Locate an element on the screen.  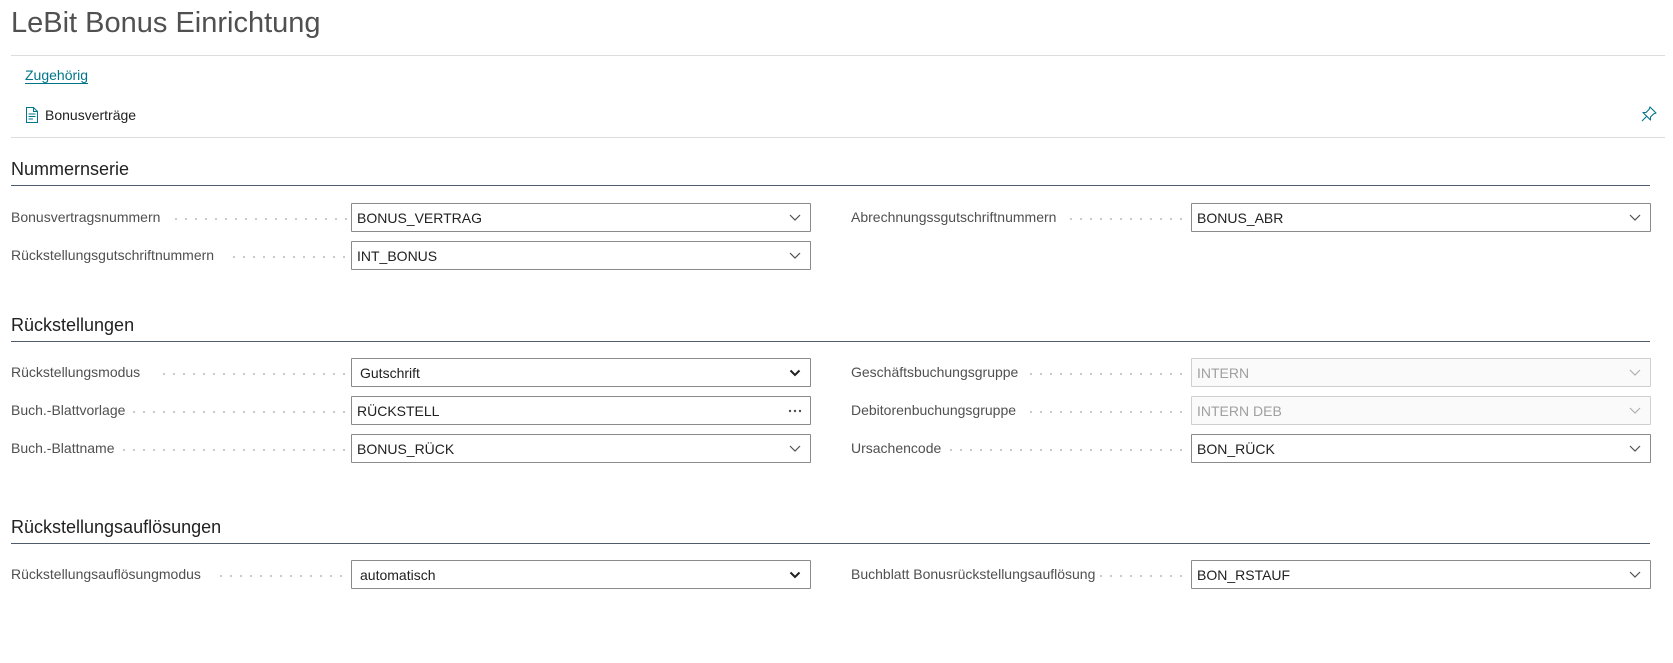
rueckstellungsmodus-select: Gutschrift is located at coordinates (581, 372).